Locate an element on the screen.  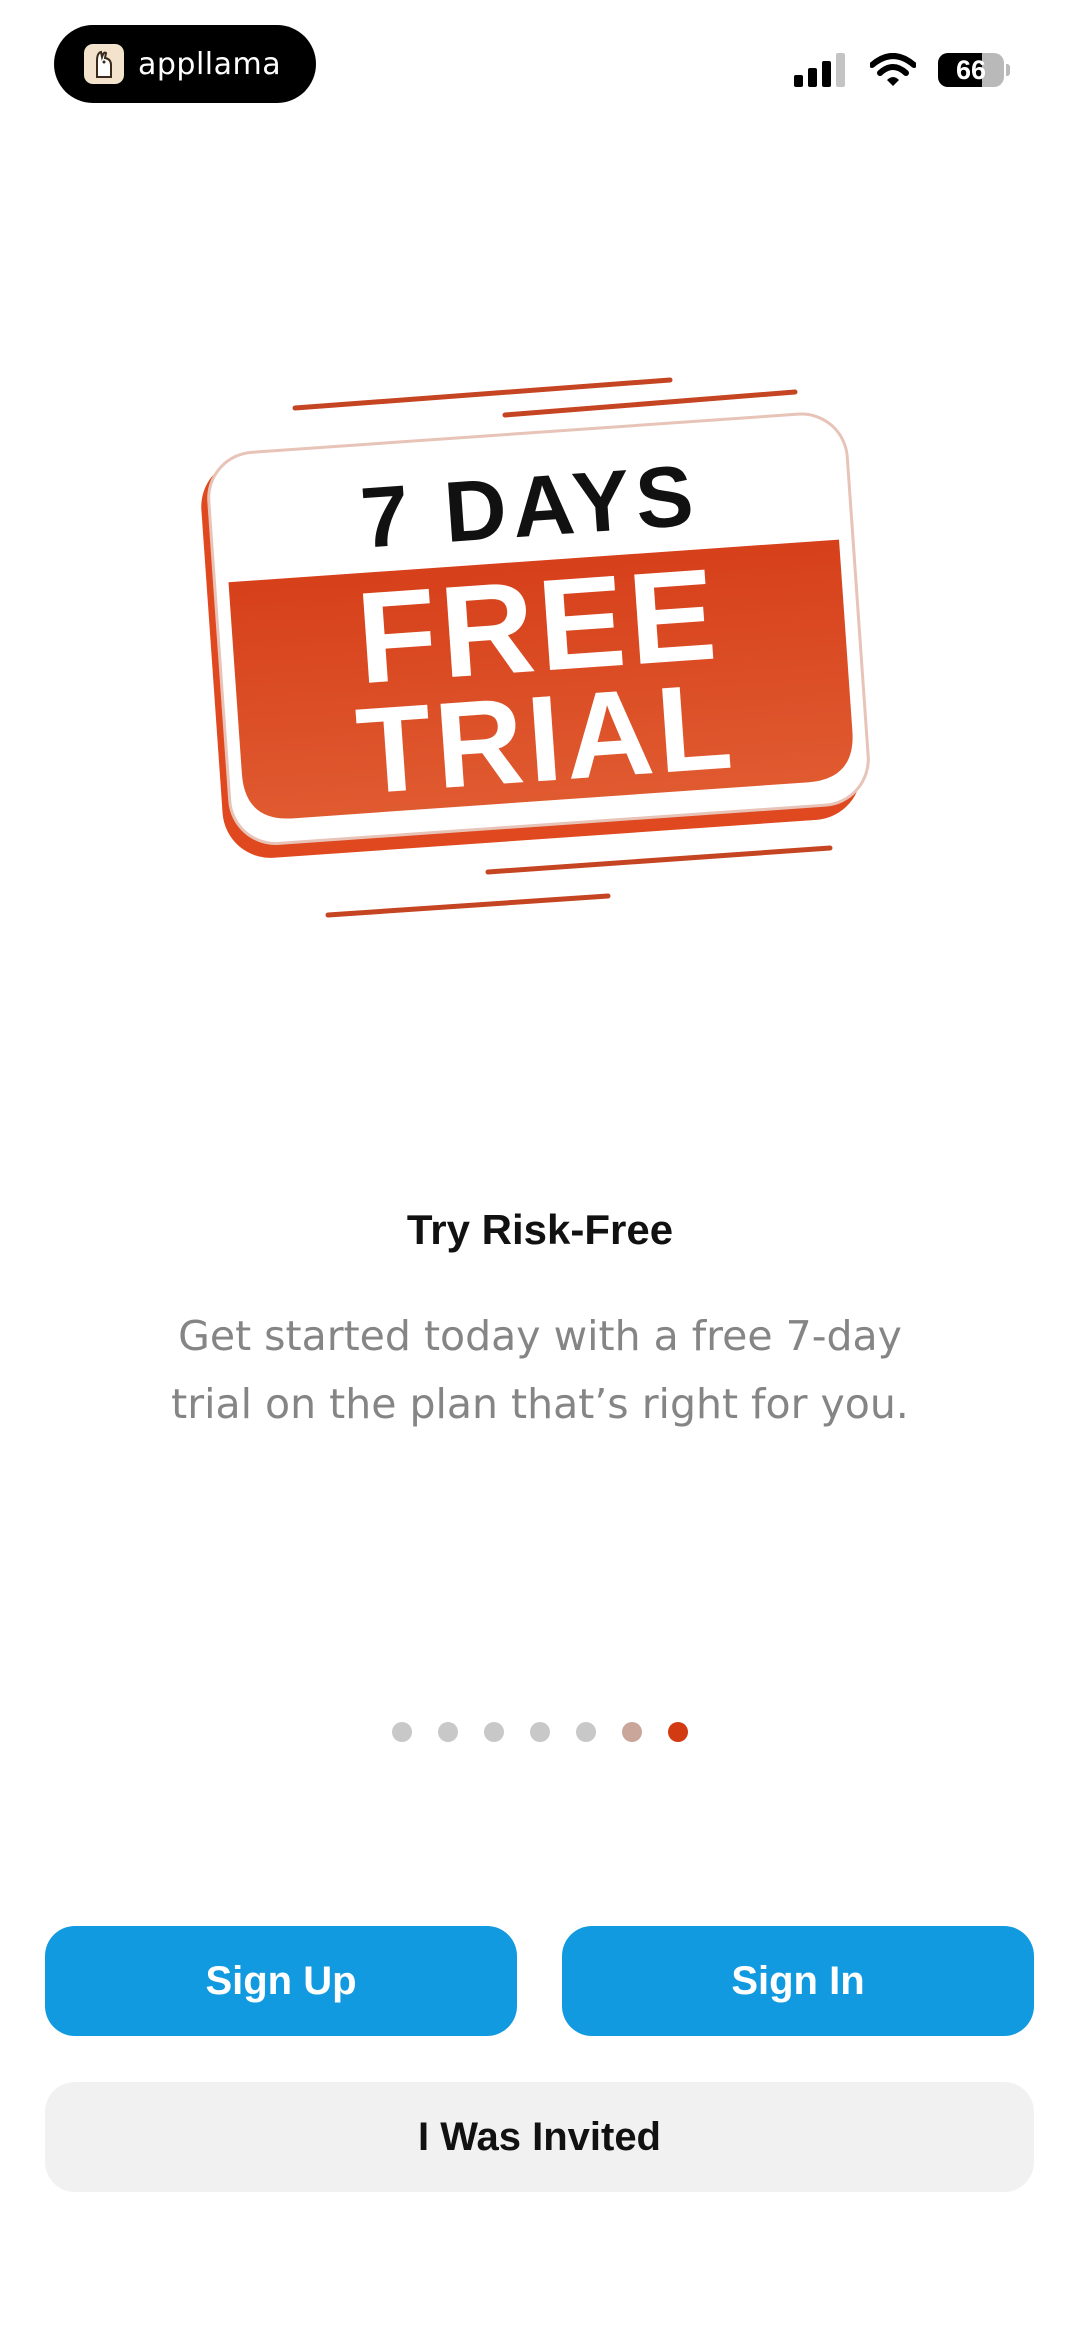
free-trial-badge: 7 DAYS FREE TRIAL is located at coordinates (535, 647).